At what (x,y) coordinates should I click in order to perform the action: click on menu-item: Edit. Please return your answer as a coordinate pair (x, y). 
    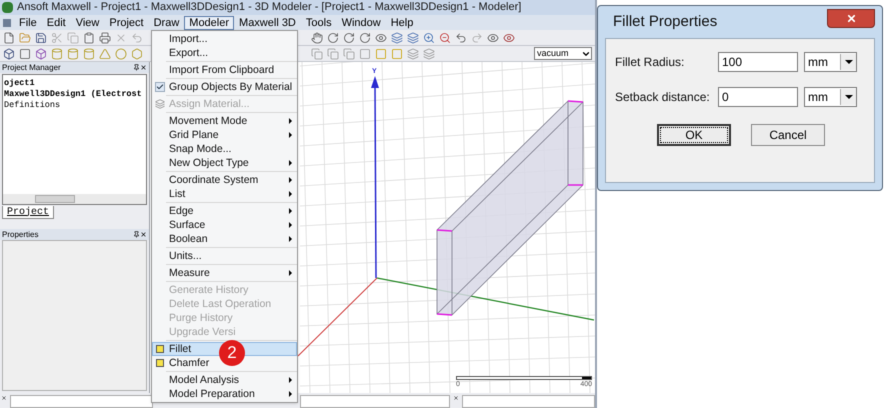
    Looking at the image, I should click on (56, 23).